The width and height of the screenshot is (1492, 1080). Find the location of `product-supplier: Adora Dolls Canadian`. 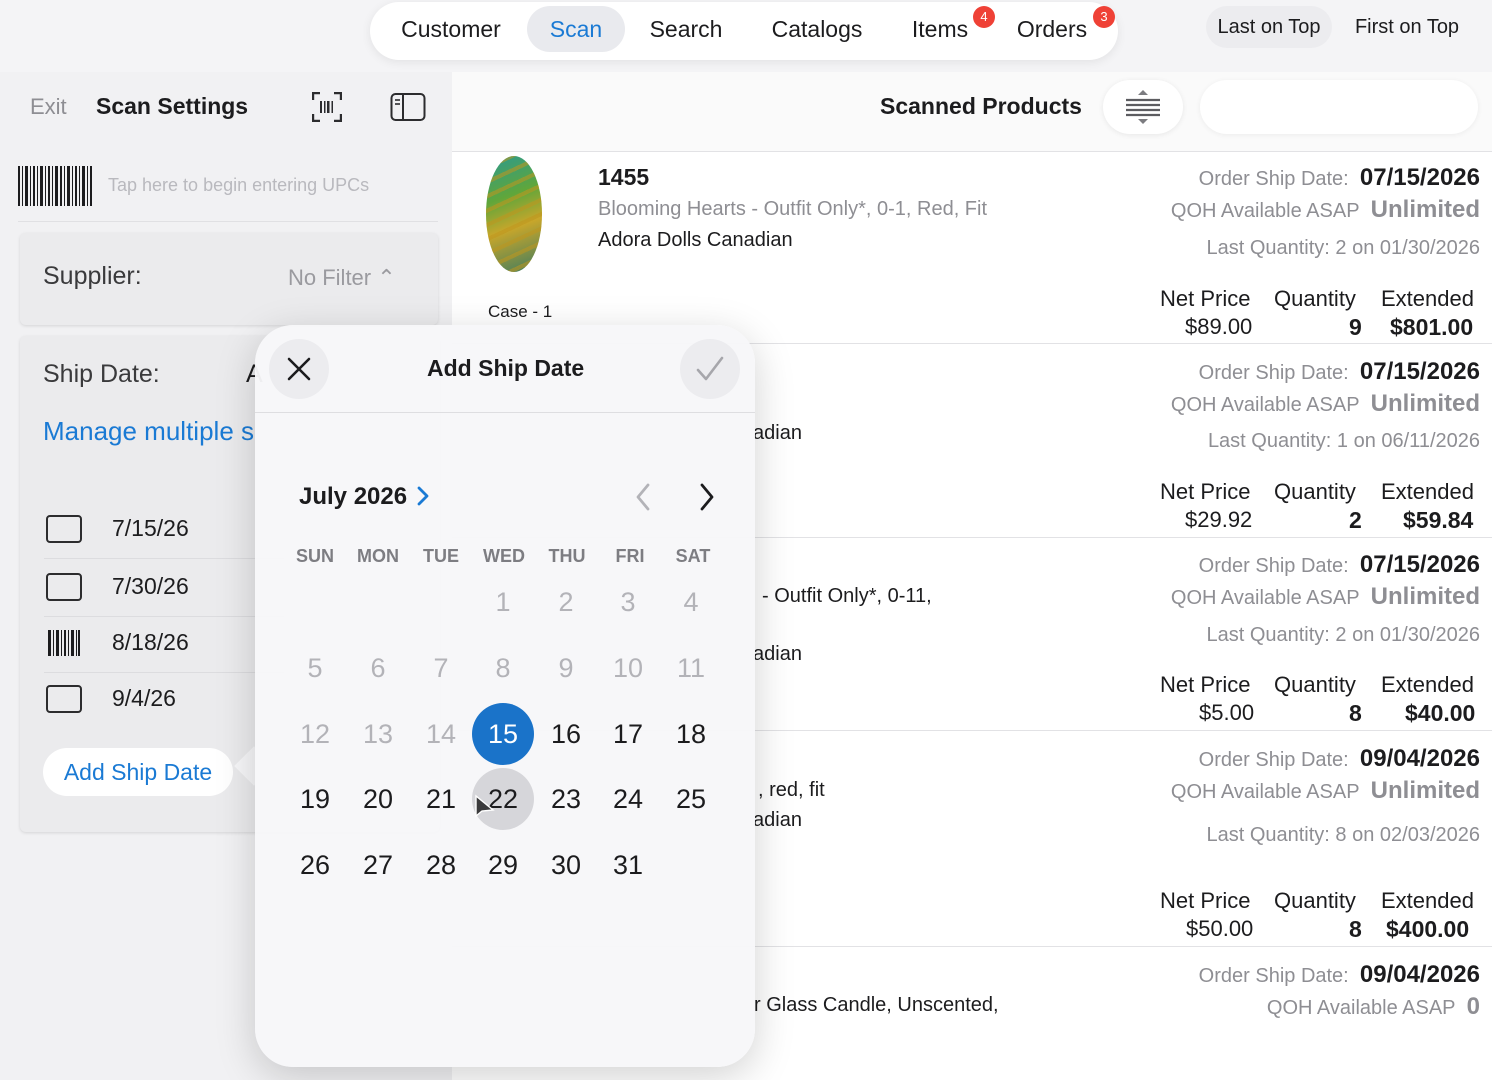

product-supplier: Adora Dolls Canadian is located at coordinates (695, 240).